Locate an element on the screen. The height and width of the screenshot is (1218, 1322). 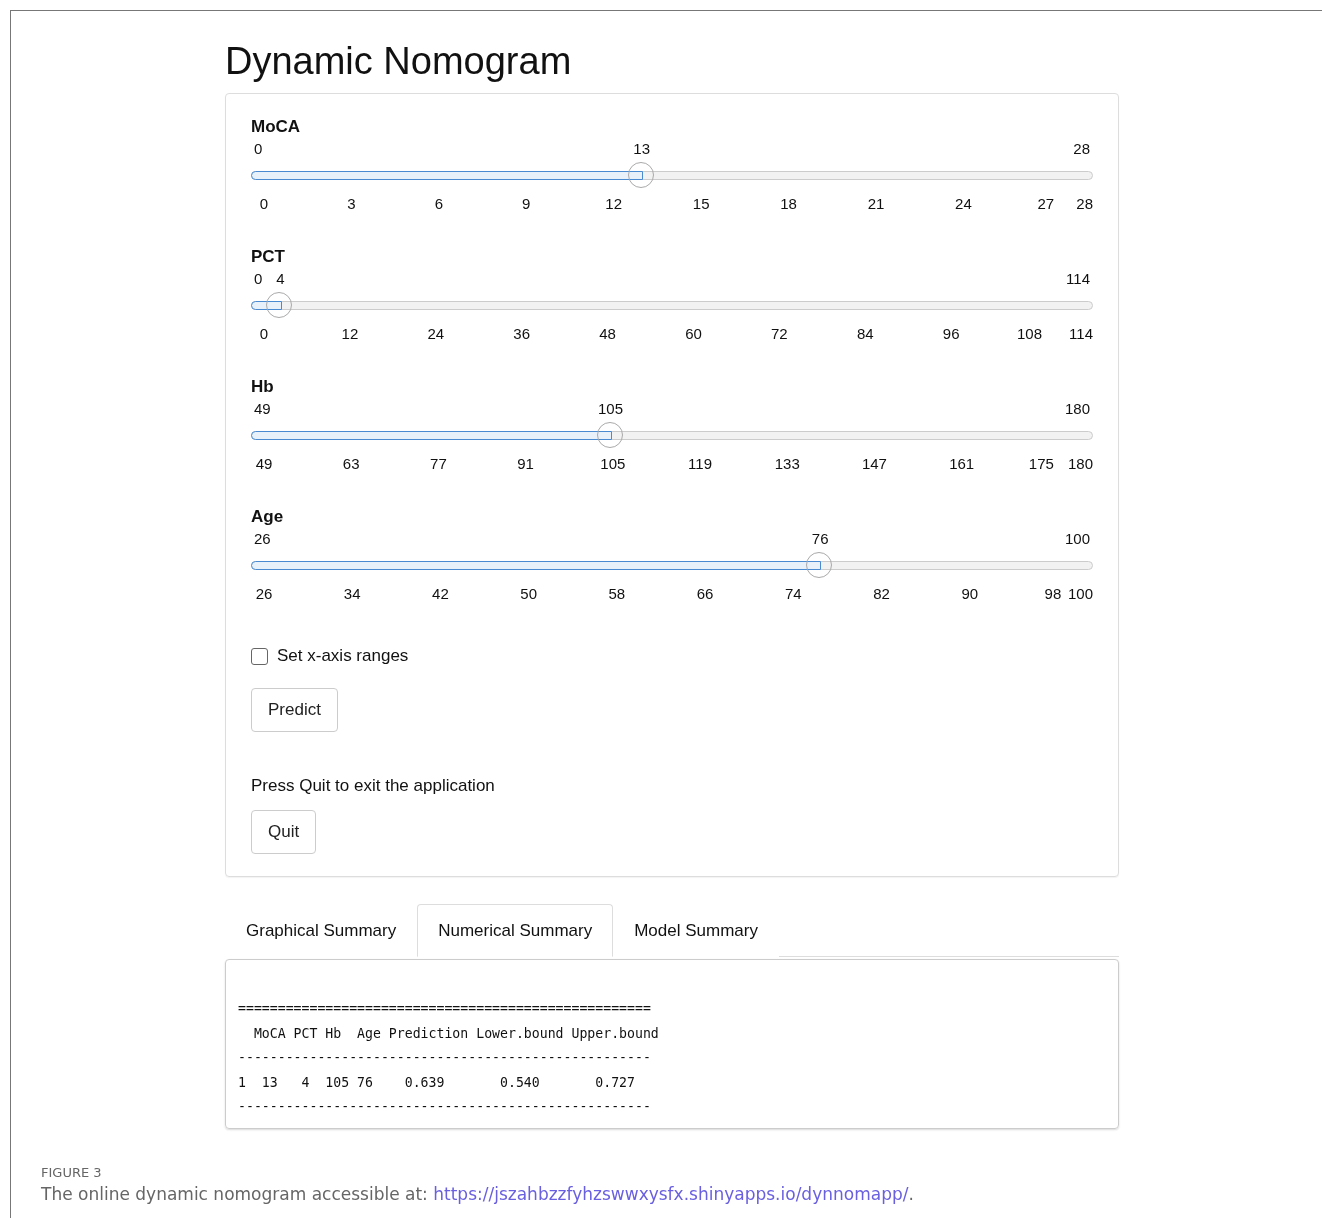
tick-label: 77 is located at coordinates (438, 464).